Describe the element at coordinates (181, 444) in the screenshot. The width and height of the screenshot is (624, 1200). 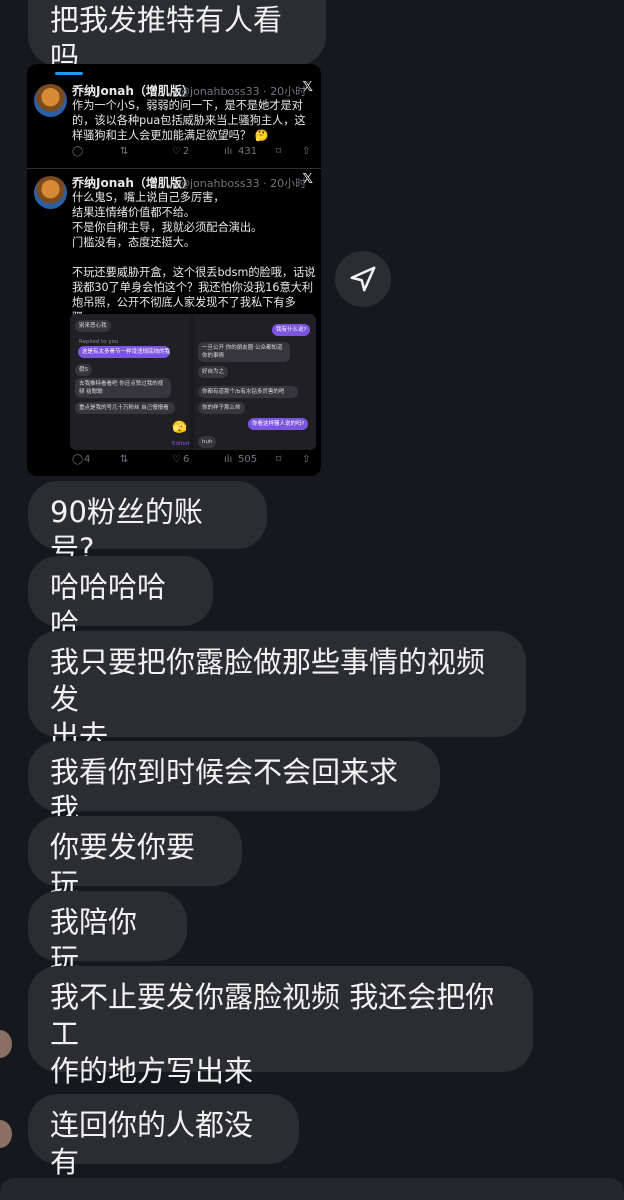
I see `chat-meta: Edited` at that location.